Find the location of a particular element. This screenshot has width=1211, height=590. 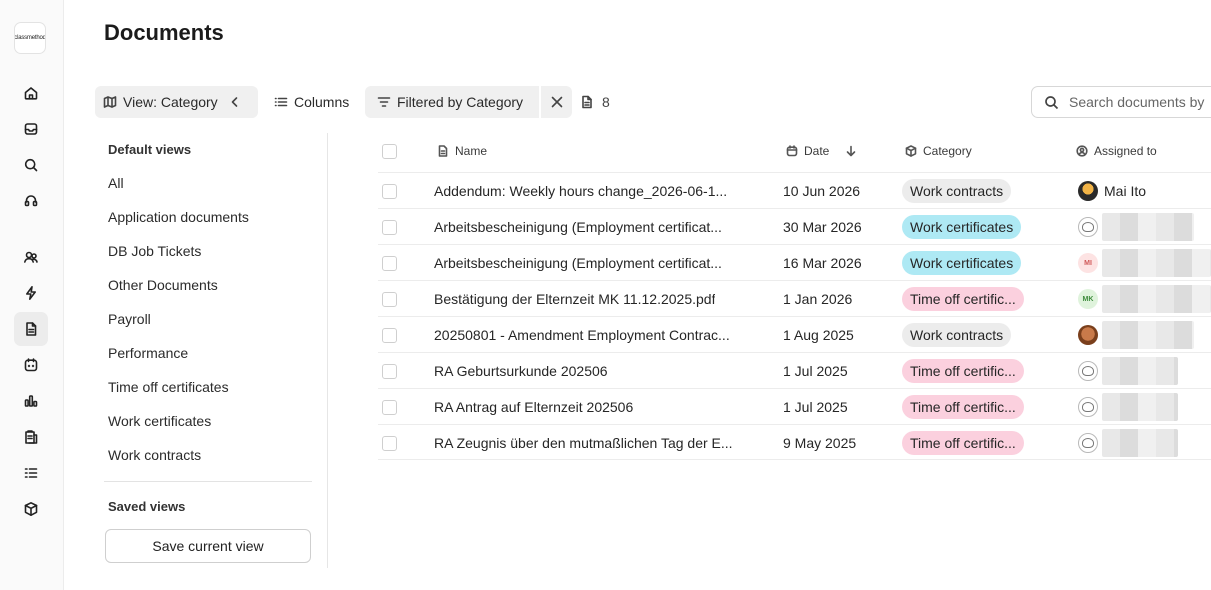

view-item-other-documents: Other Documents is located at coordinates (178, 292).